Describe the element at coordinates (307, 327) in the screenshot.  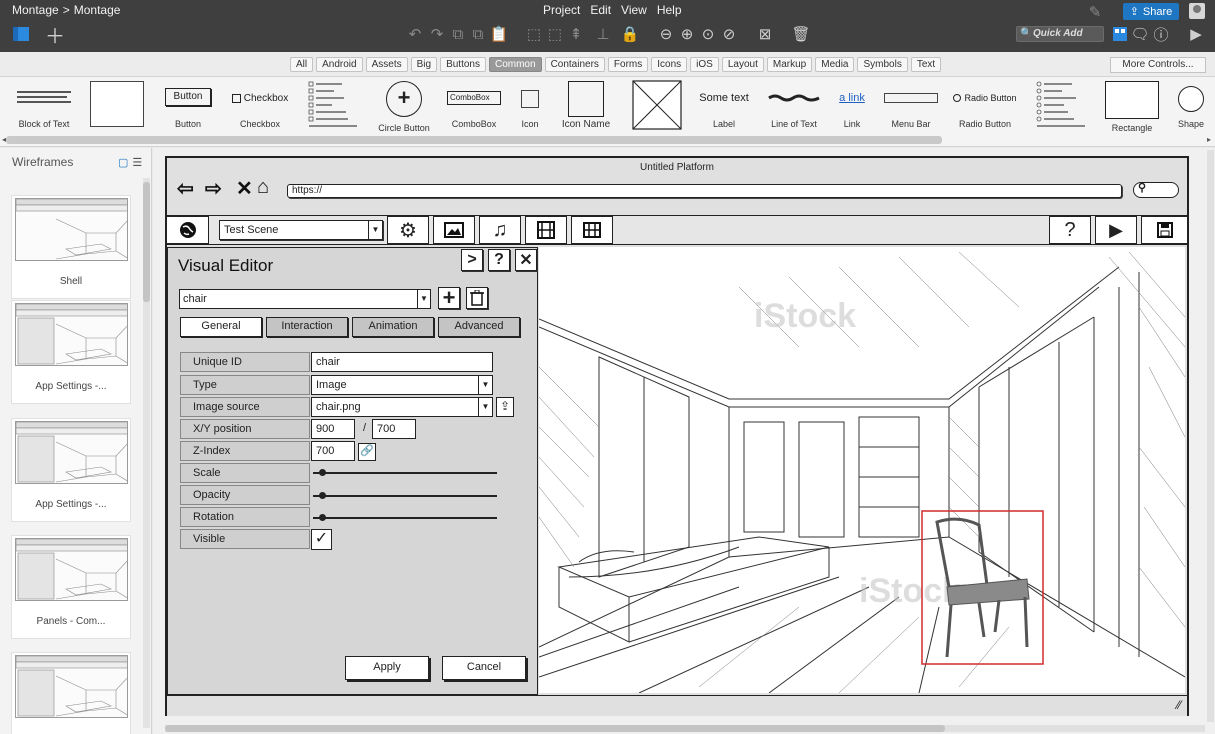
I see `tab-interaction: Interaction` at that location.